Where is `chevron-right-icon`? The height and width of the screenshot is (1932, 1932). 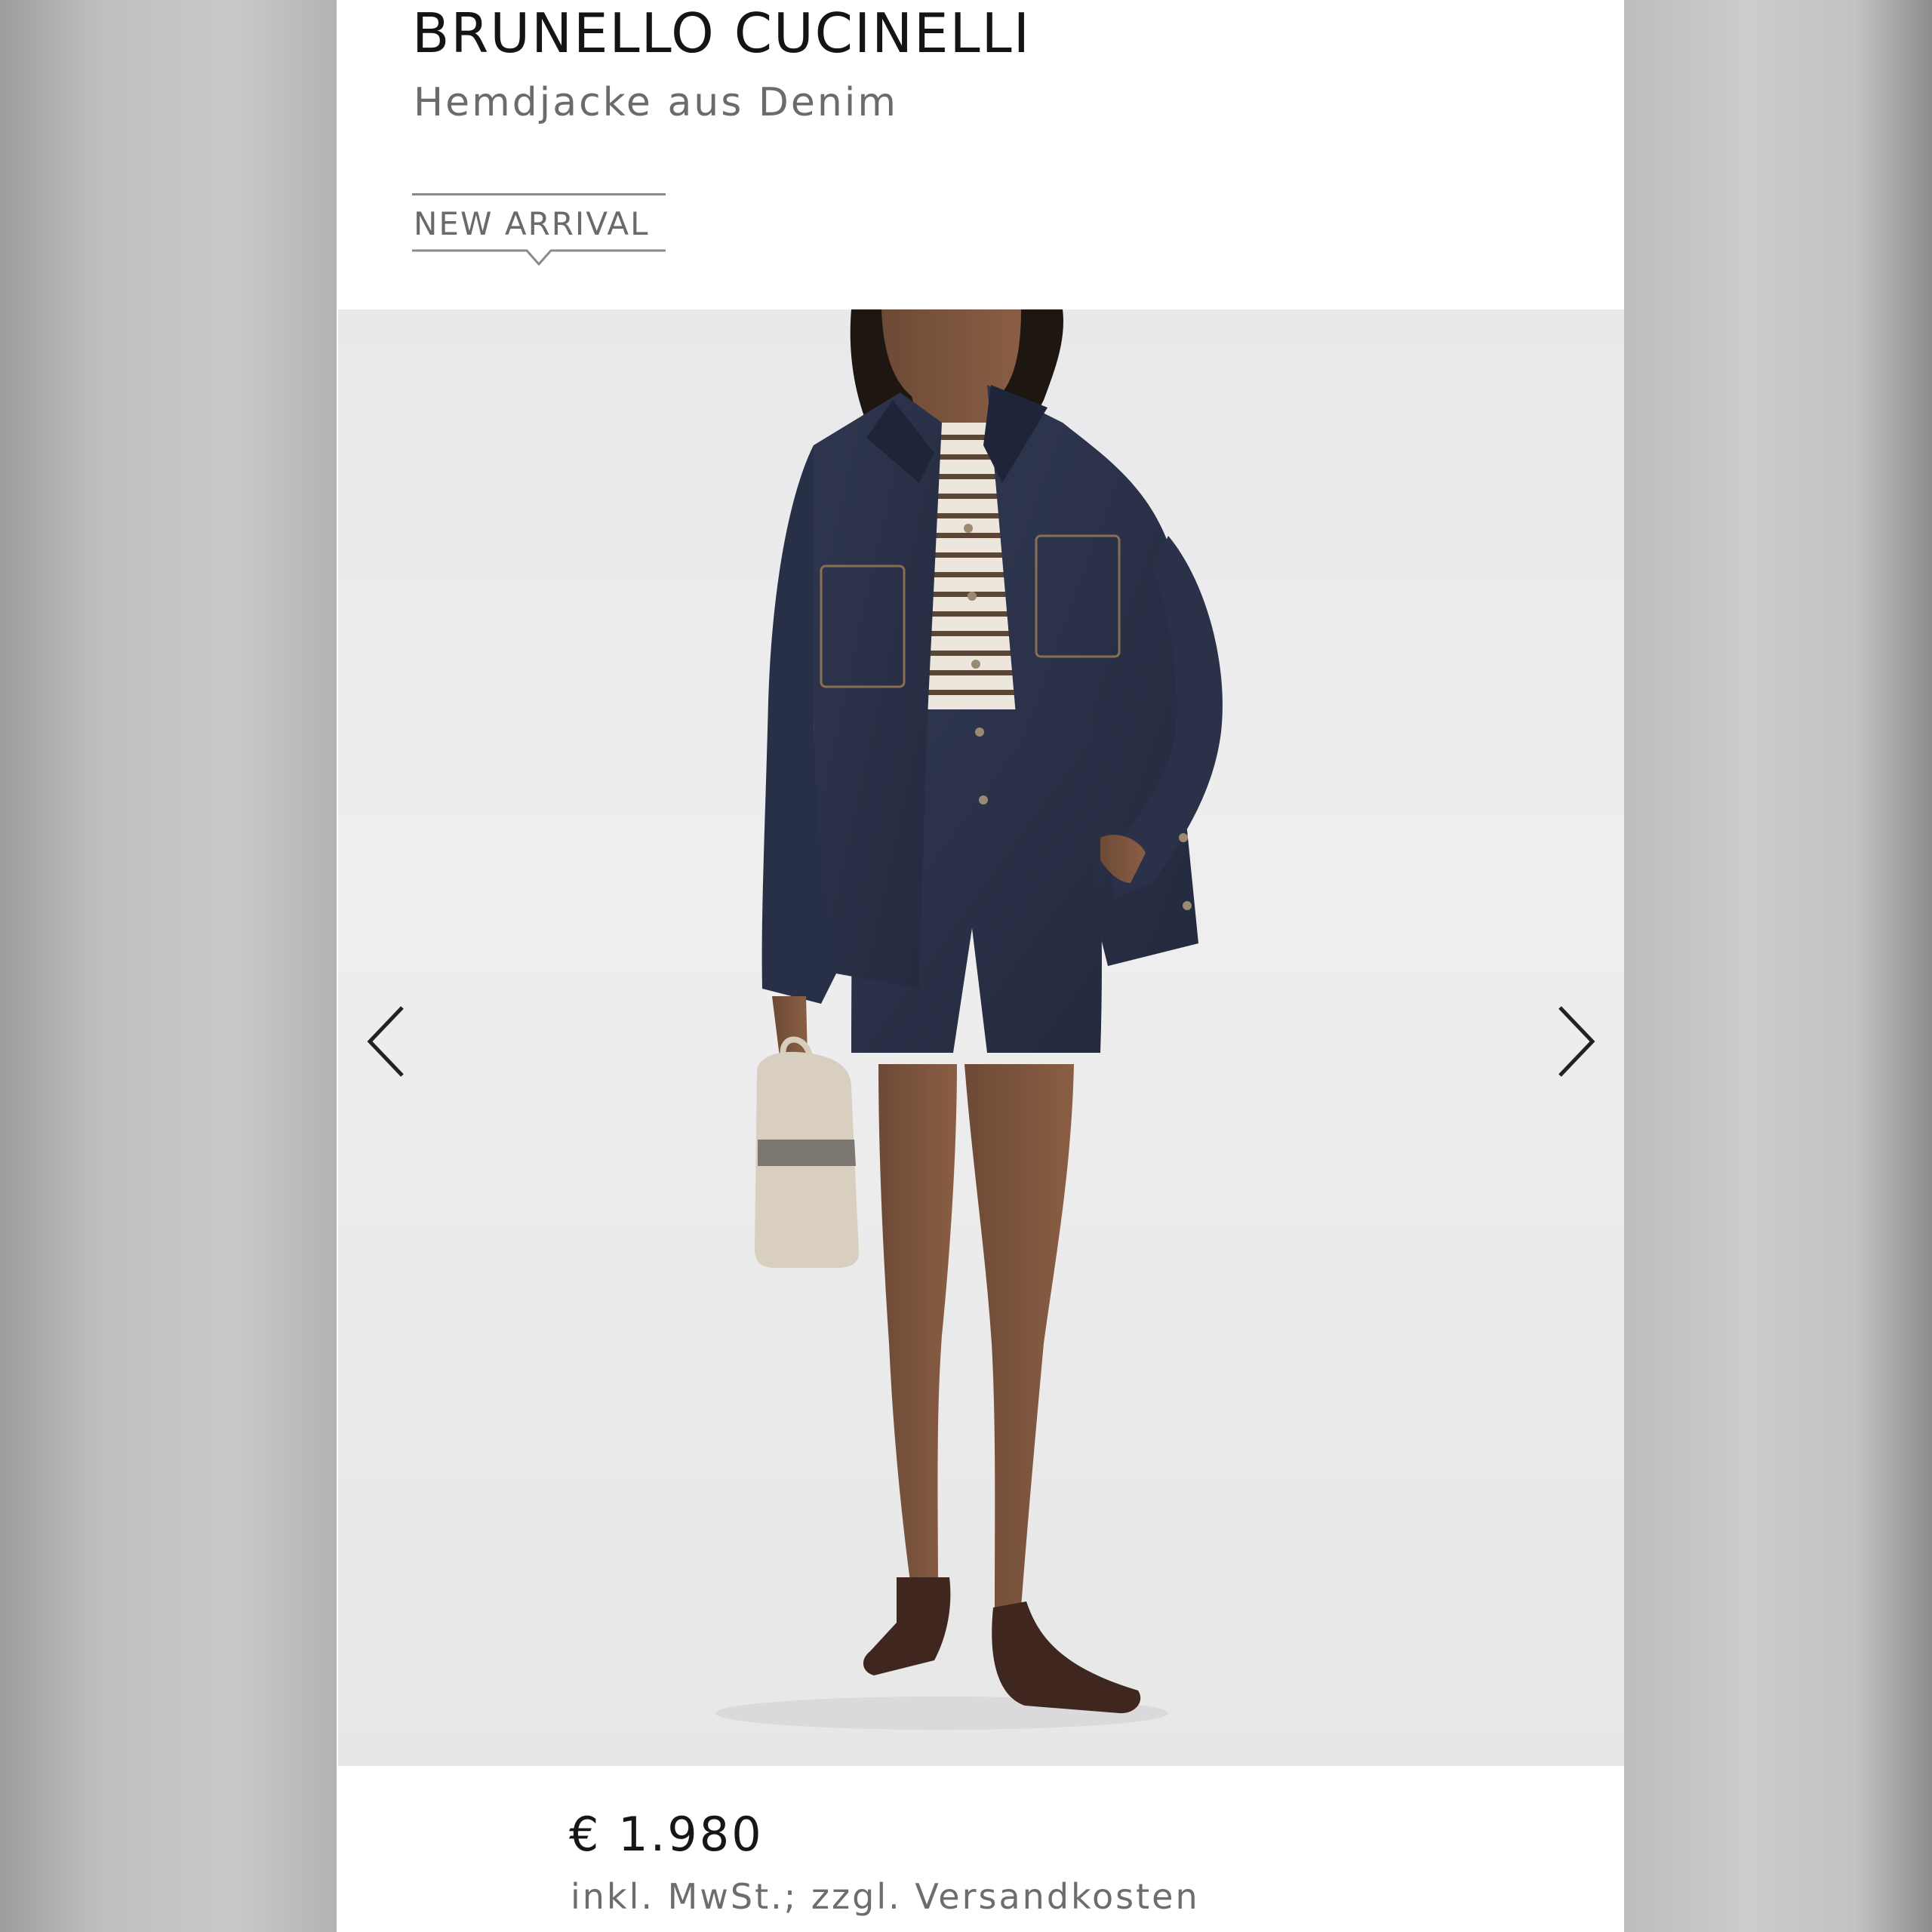
chevron-right-icon is located at coordinates (1576, 1041).